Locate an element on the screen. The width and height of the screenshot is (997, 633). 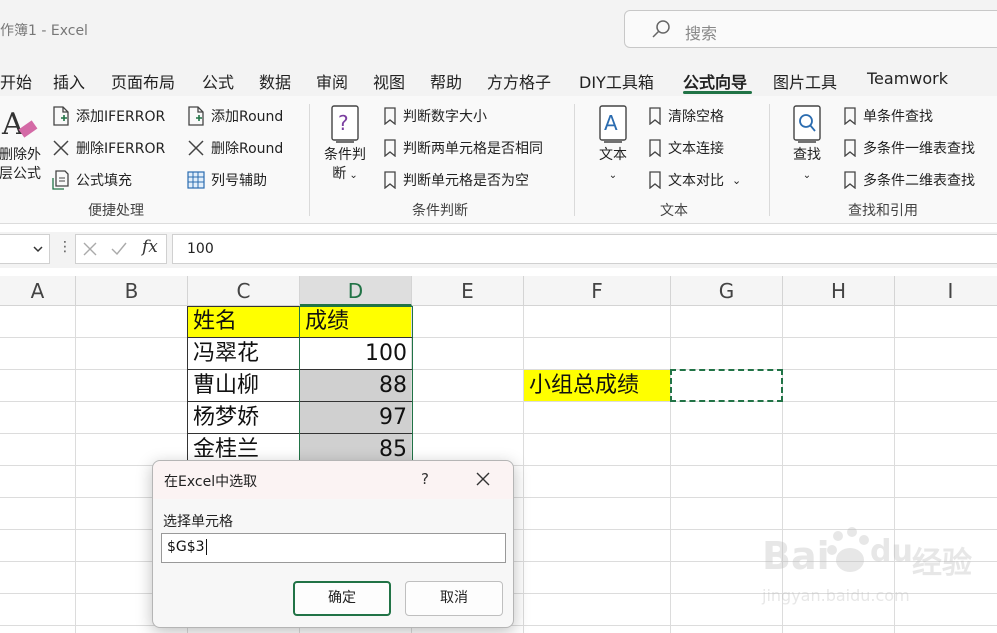
clear-spaces-button: 清除空格 is located at coordinates (686, 116).